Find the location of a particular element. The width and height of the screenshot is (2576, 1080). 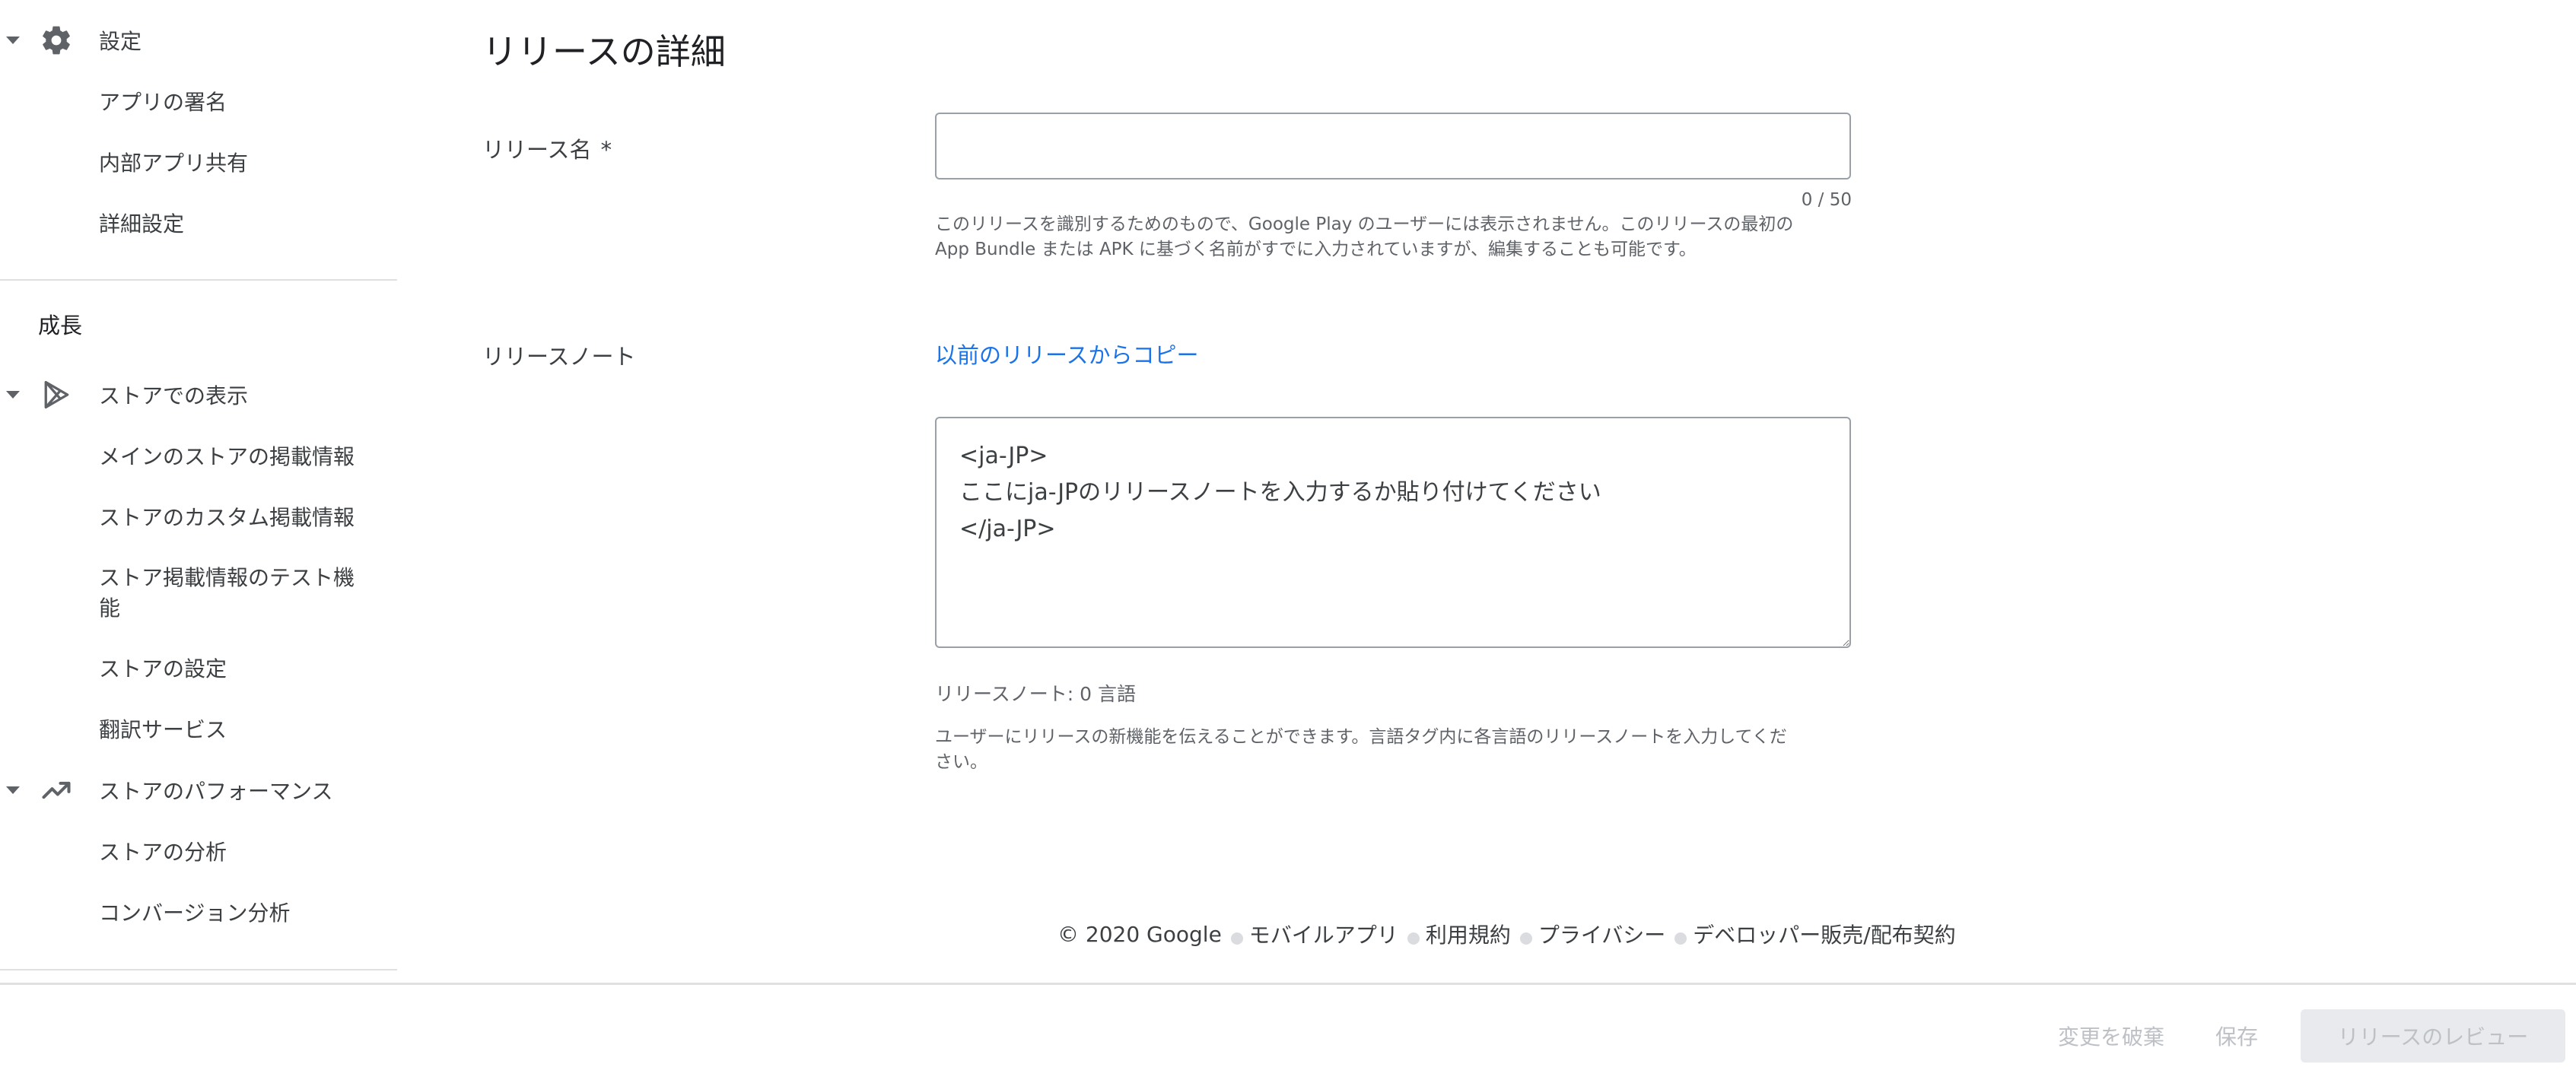

sidebar-item-label: ストアの設定 is located at coordinates (163, 668).